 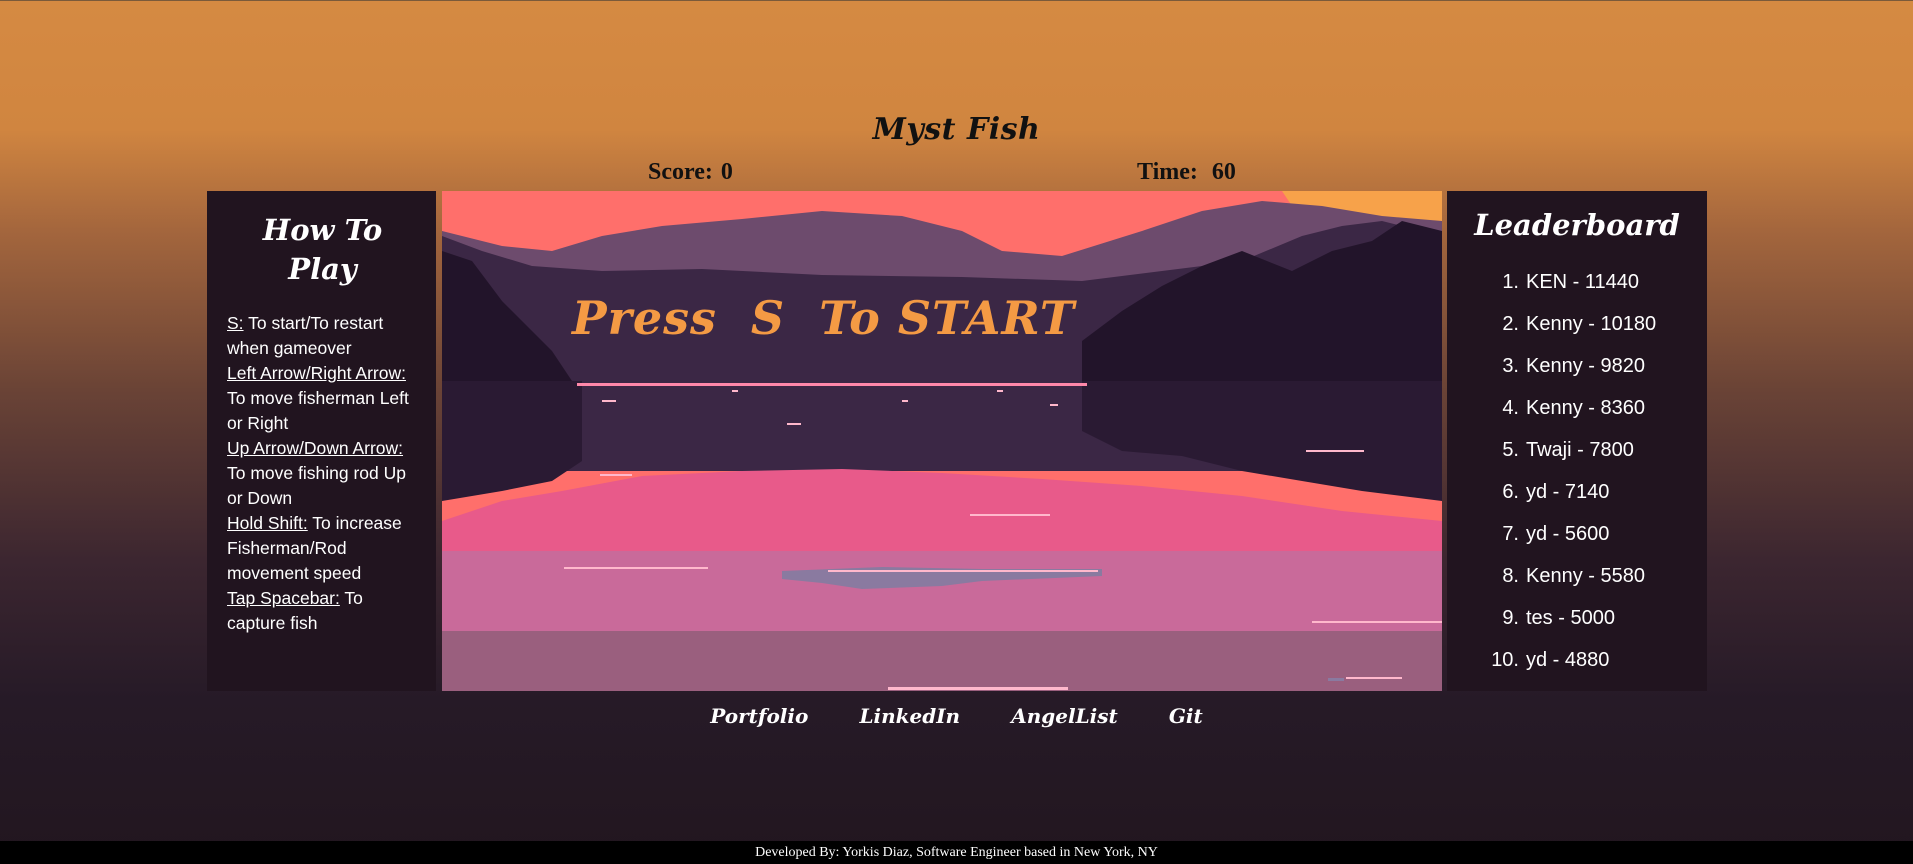 I want to click on instruction-item: Tap Spacebar: To capture fish, so click(x=322, y=611).